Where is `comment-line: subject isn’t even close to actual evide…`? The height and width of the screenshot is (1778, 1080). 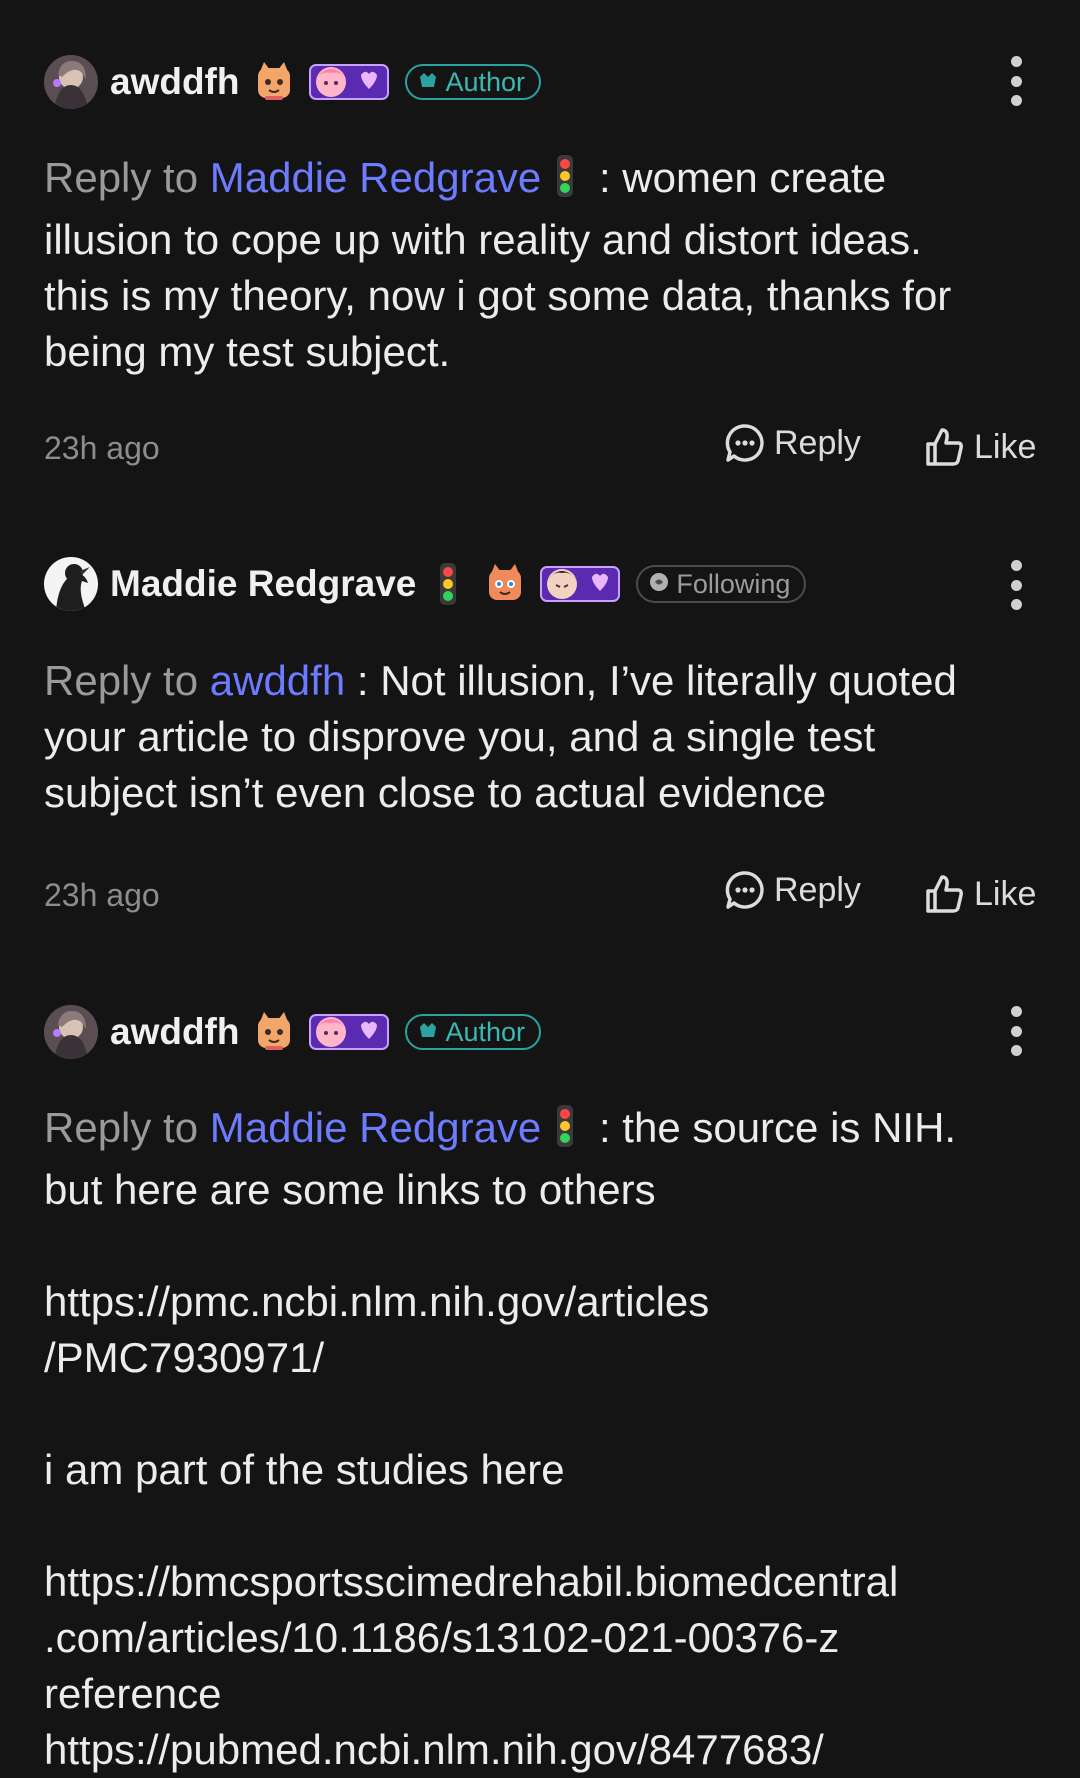
comment-line: subject isn’t even close to actual evide… is located at coordinates (435, 792).